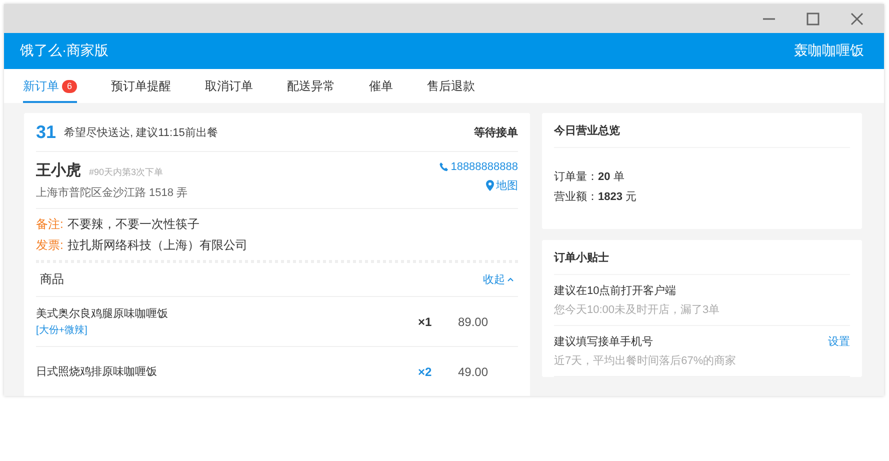 This screenshot has height=461, width=889. Describe the element at coordinates (498, 279) in the screenshot. I see `collapse-link: 收起` at that location.